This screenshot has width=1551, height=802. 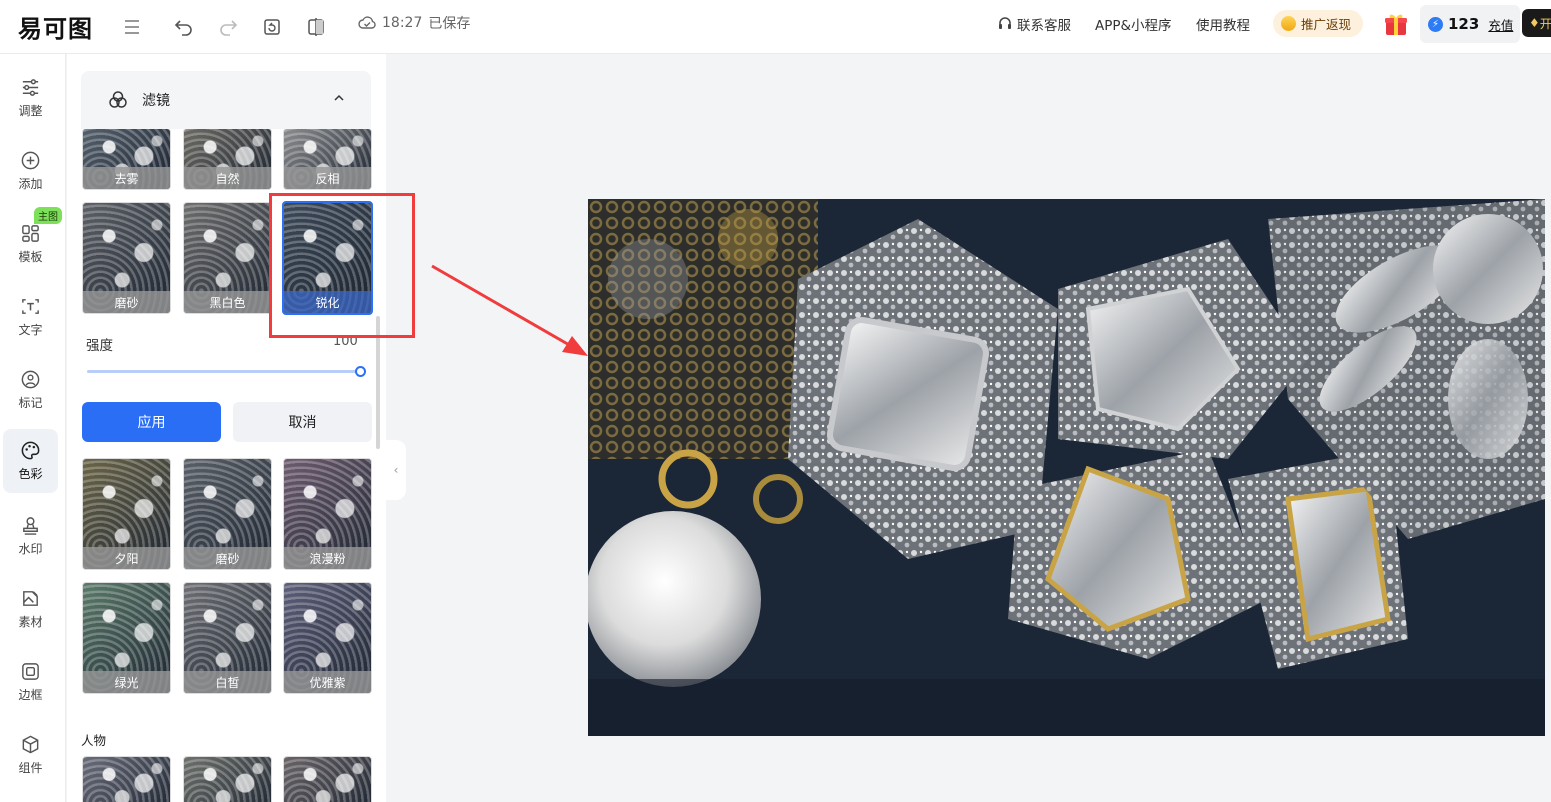 What do you see at coordinates (272, 27) in the screenshot?
I see `reset-icon` at bounding box center [272, 27].